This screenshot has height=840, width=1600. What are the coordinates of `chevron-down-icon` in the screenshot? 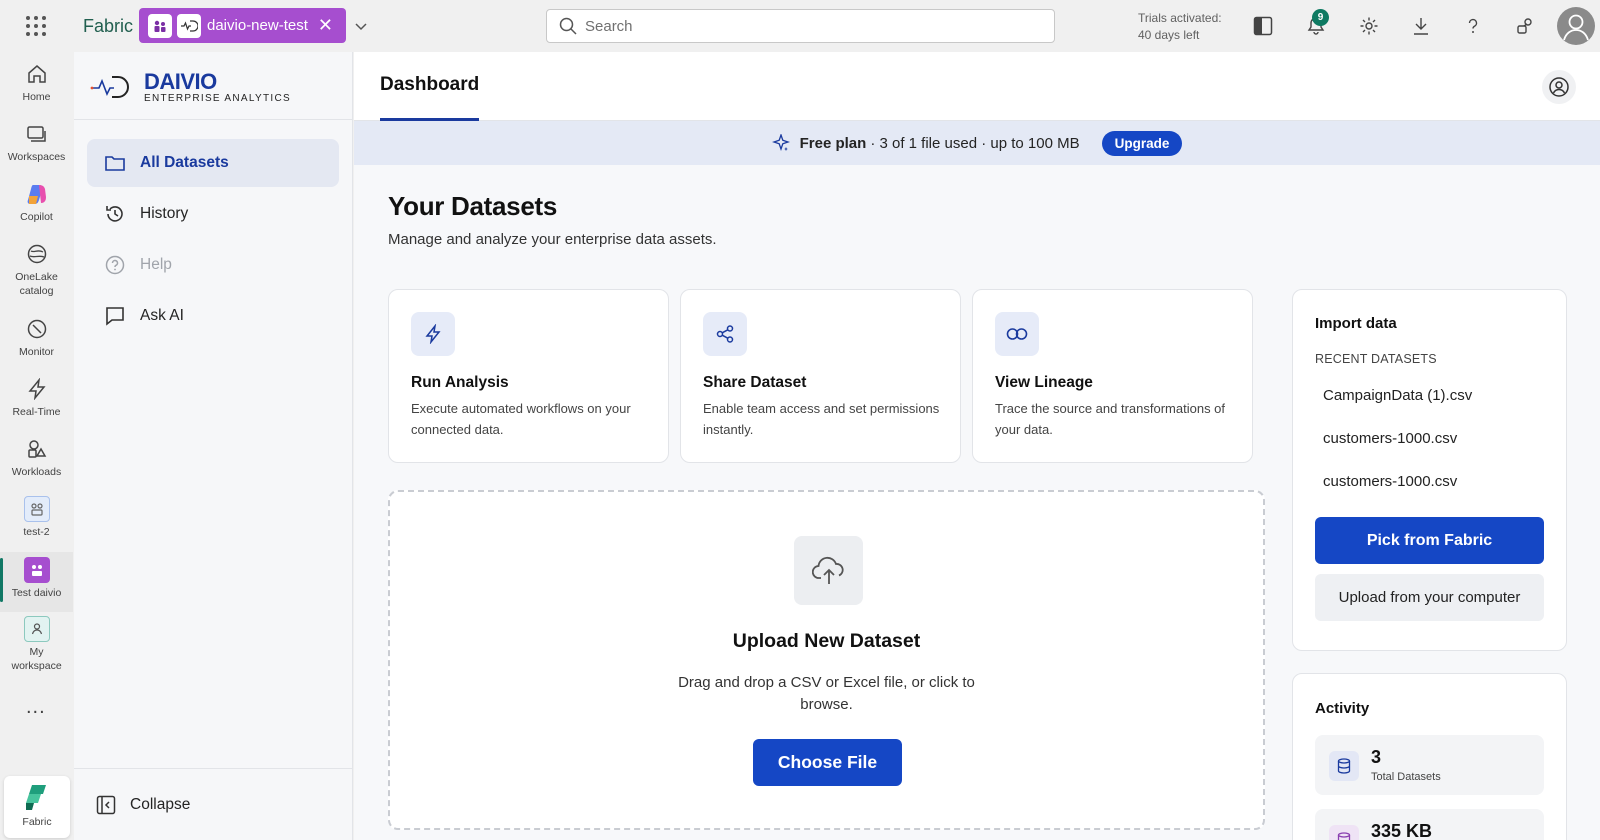 It's located at (361, 27).